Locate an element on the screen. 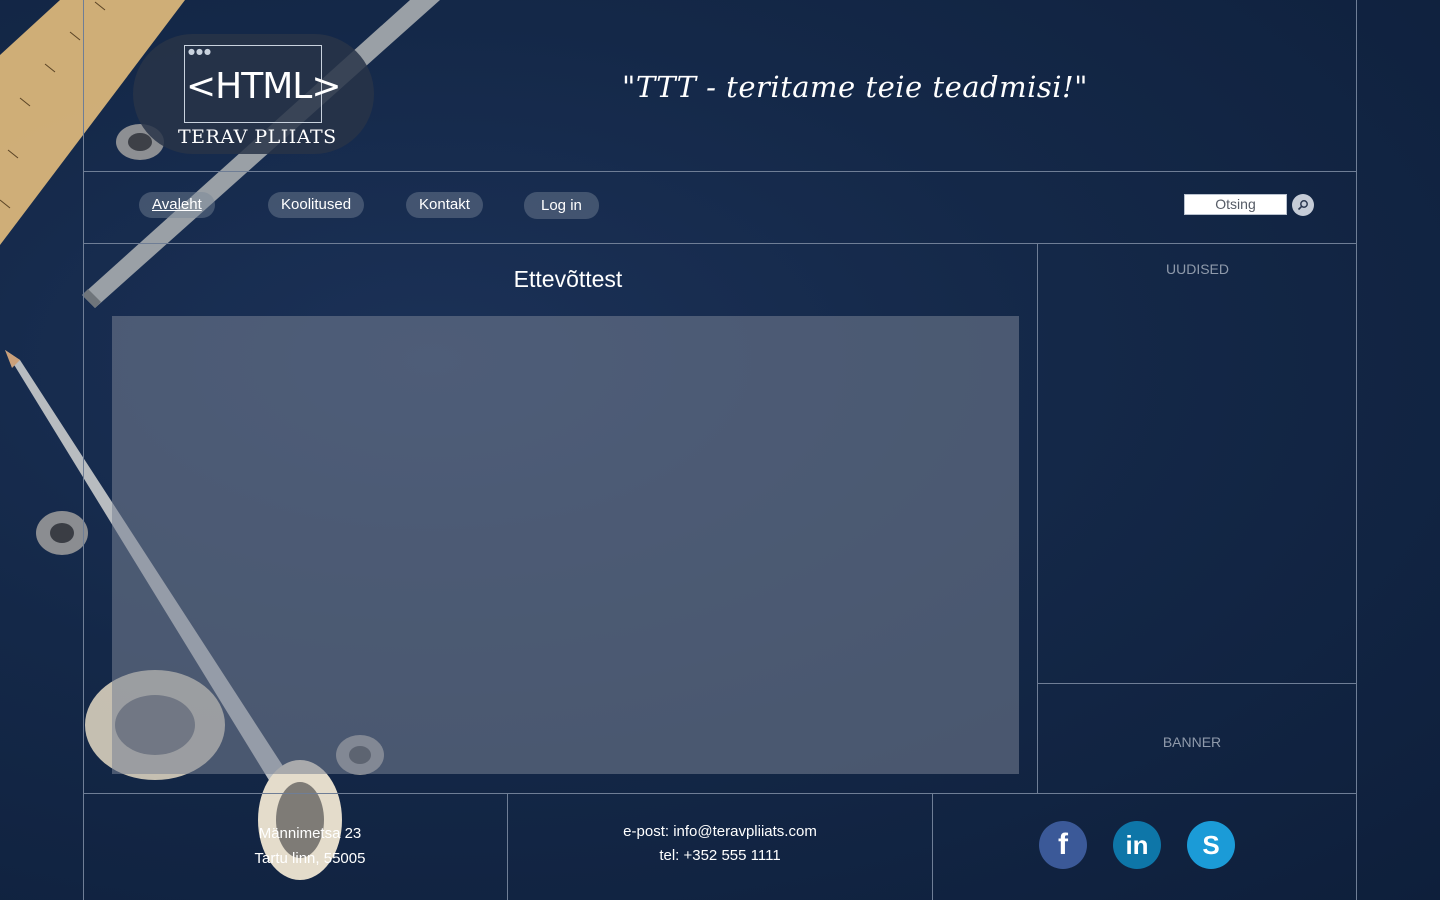 Image resolution: width=1440 pixels, height=900 pixels. nav-login-button: Log in is located at coordinates (561, 205).